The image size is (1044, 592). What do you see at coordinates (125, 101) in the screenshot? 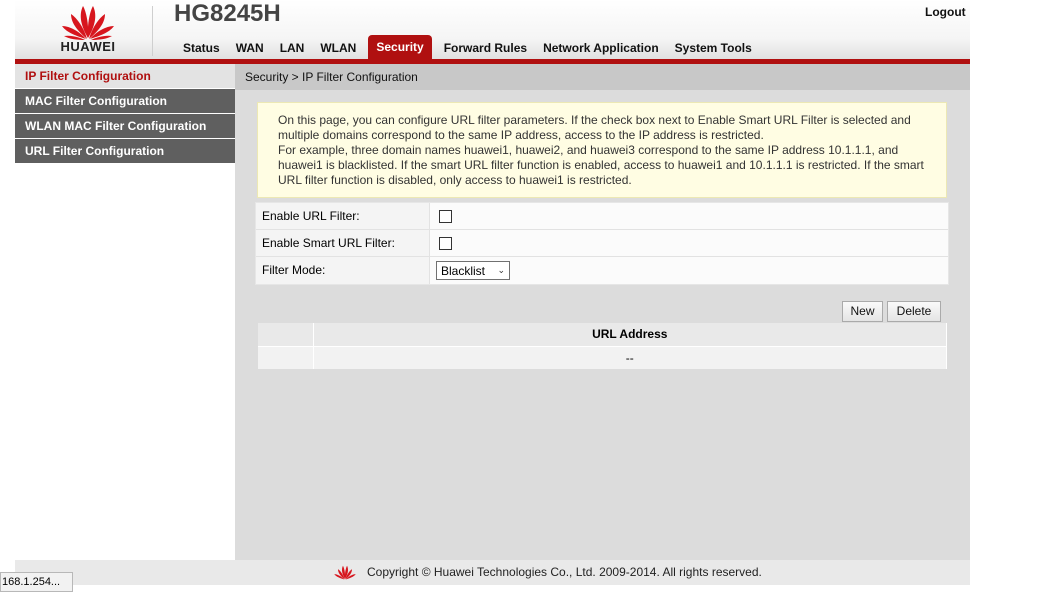
I see `sidebar-item-mac-filter: MAC Filter Configuration` at bounding box center [125, 101].